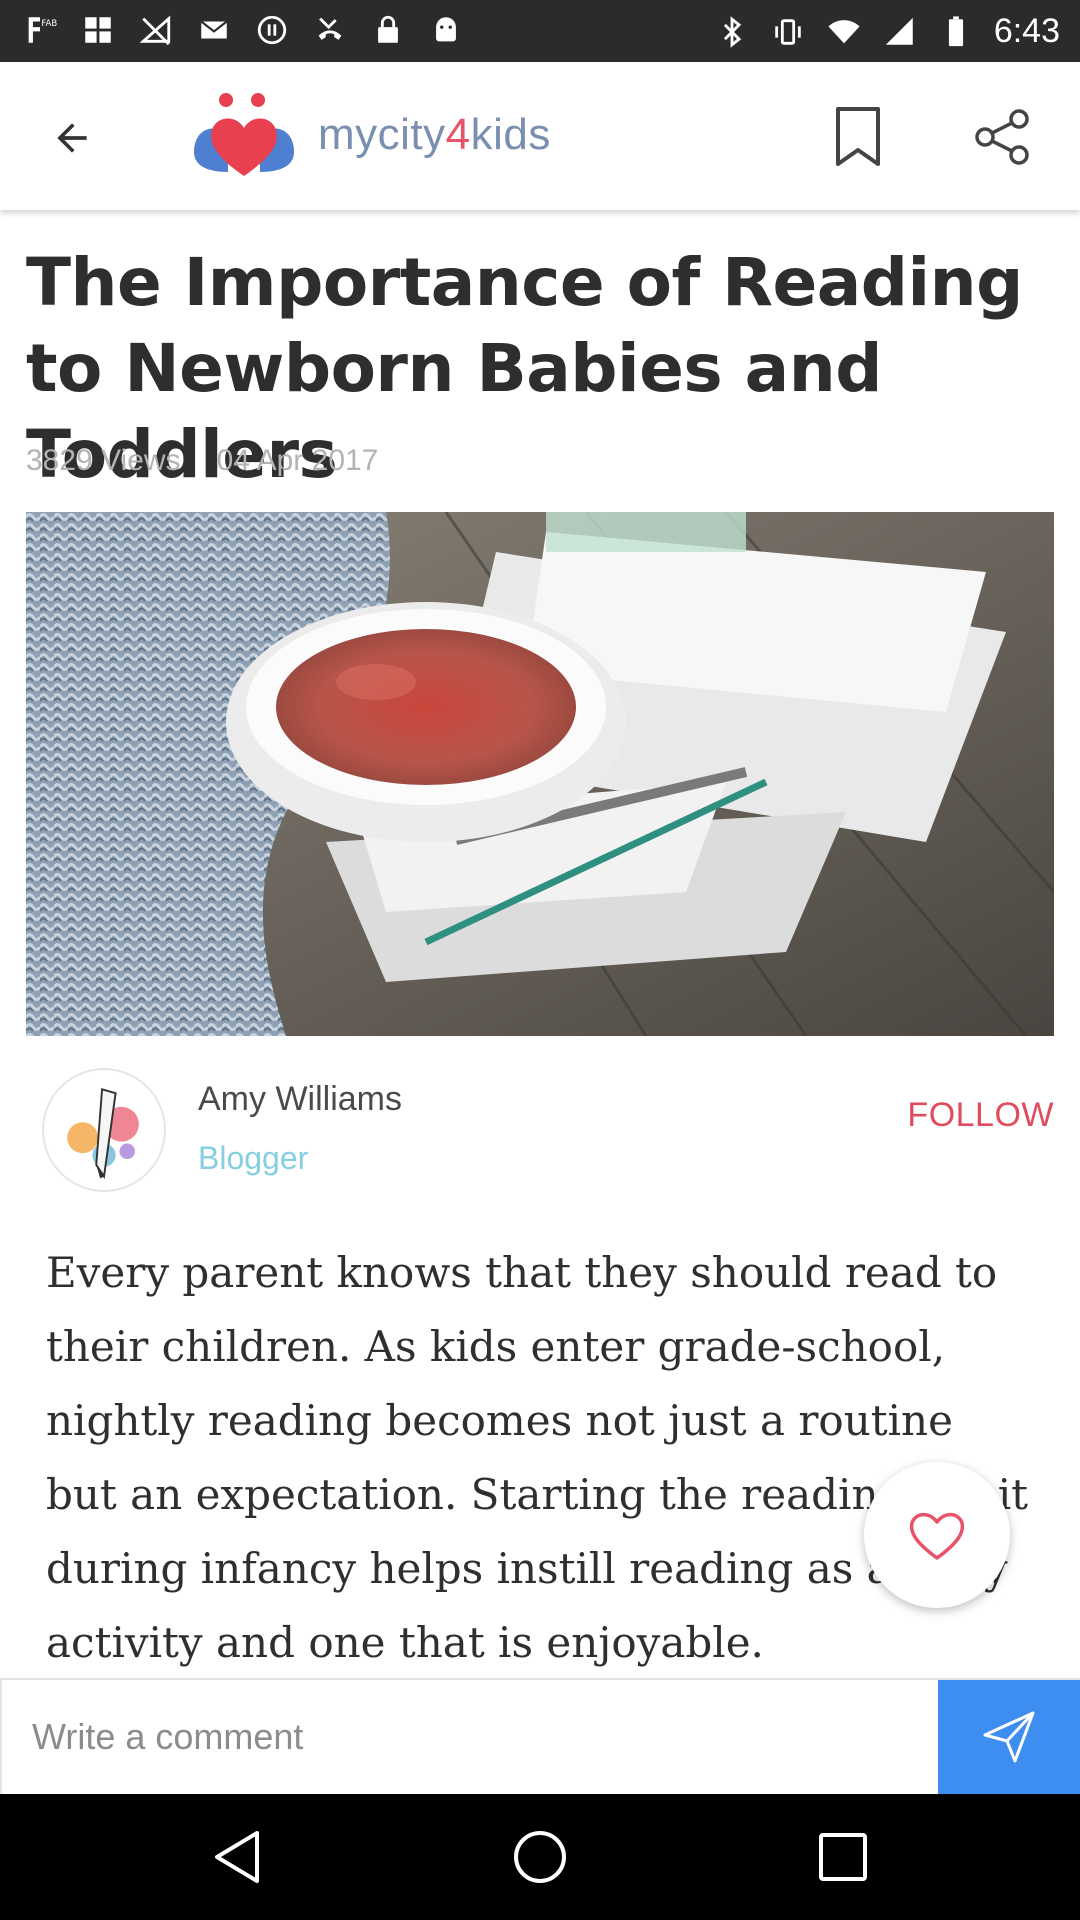 This screenshot has width=1080, height=1920. I want to click on publish-date: 04 Apr 2017, so click(297, 460).